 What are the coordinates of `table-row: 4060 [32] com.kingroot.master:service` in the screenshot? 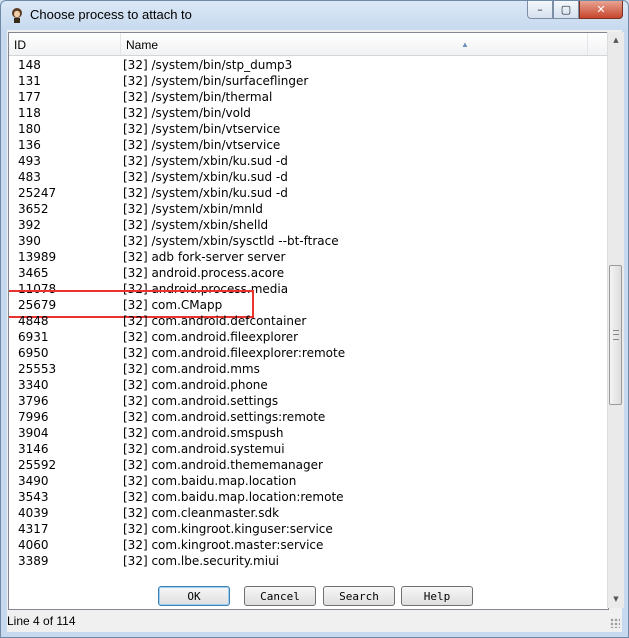 It's located at (308, 545).